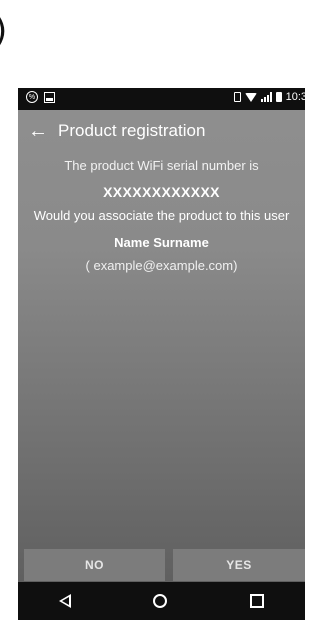 Image resolution: width=320 pixels, height=620 pixels. I want to click on status-time: 10:3, so click(295, 97).